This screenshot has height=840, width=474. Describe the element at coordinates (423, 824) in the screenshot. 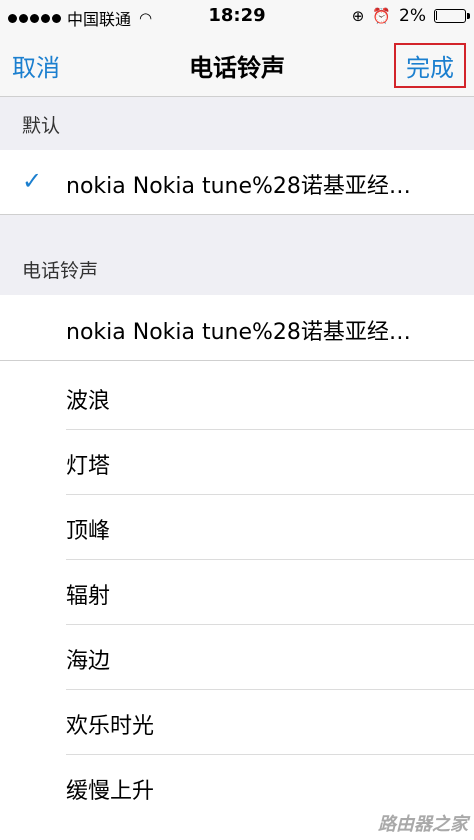

I see `watermark-logo: 路由器之家` at that location.